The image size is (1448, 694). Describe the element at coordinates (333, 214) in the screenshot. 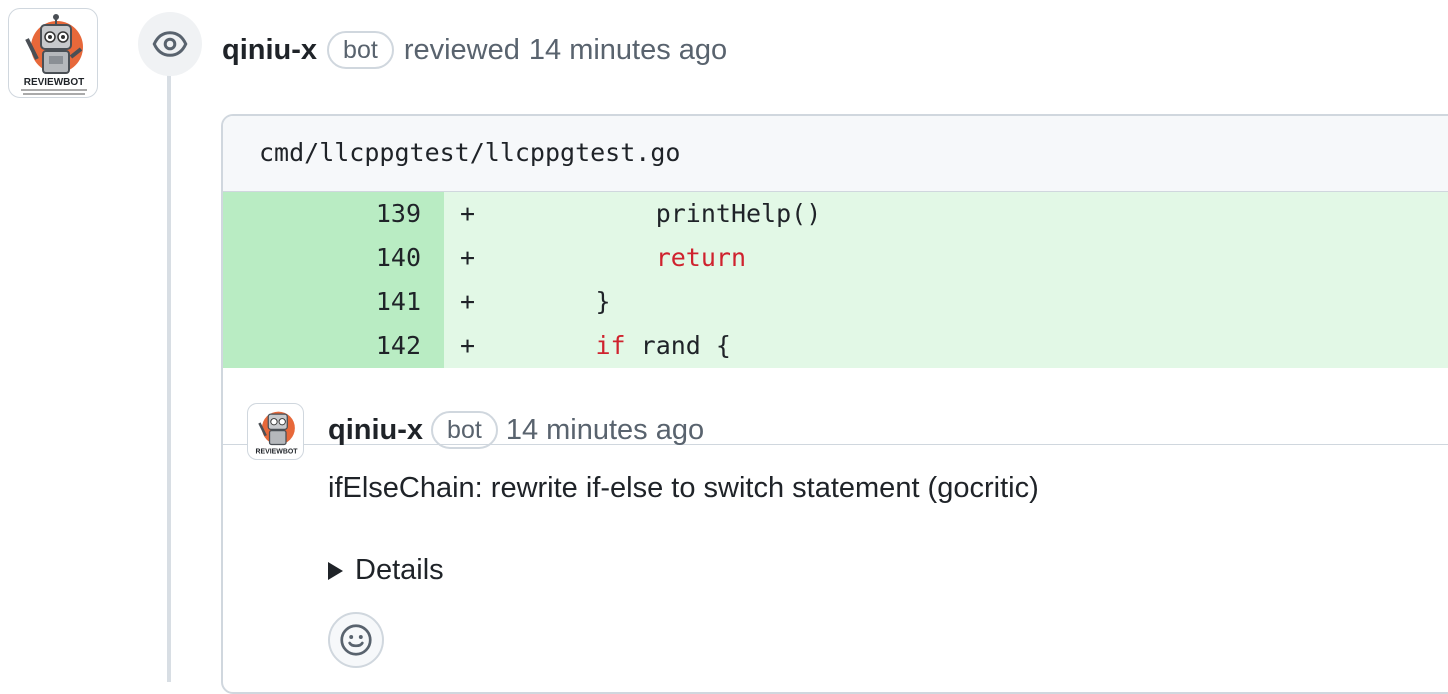

I see `line-number: 139` at that location.